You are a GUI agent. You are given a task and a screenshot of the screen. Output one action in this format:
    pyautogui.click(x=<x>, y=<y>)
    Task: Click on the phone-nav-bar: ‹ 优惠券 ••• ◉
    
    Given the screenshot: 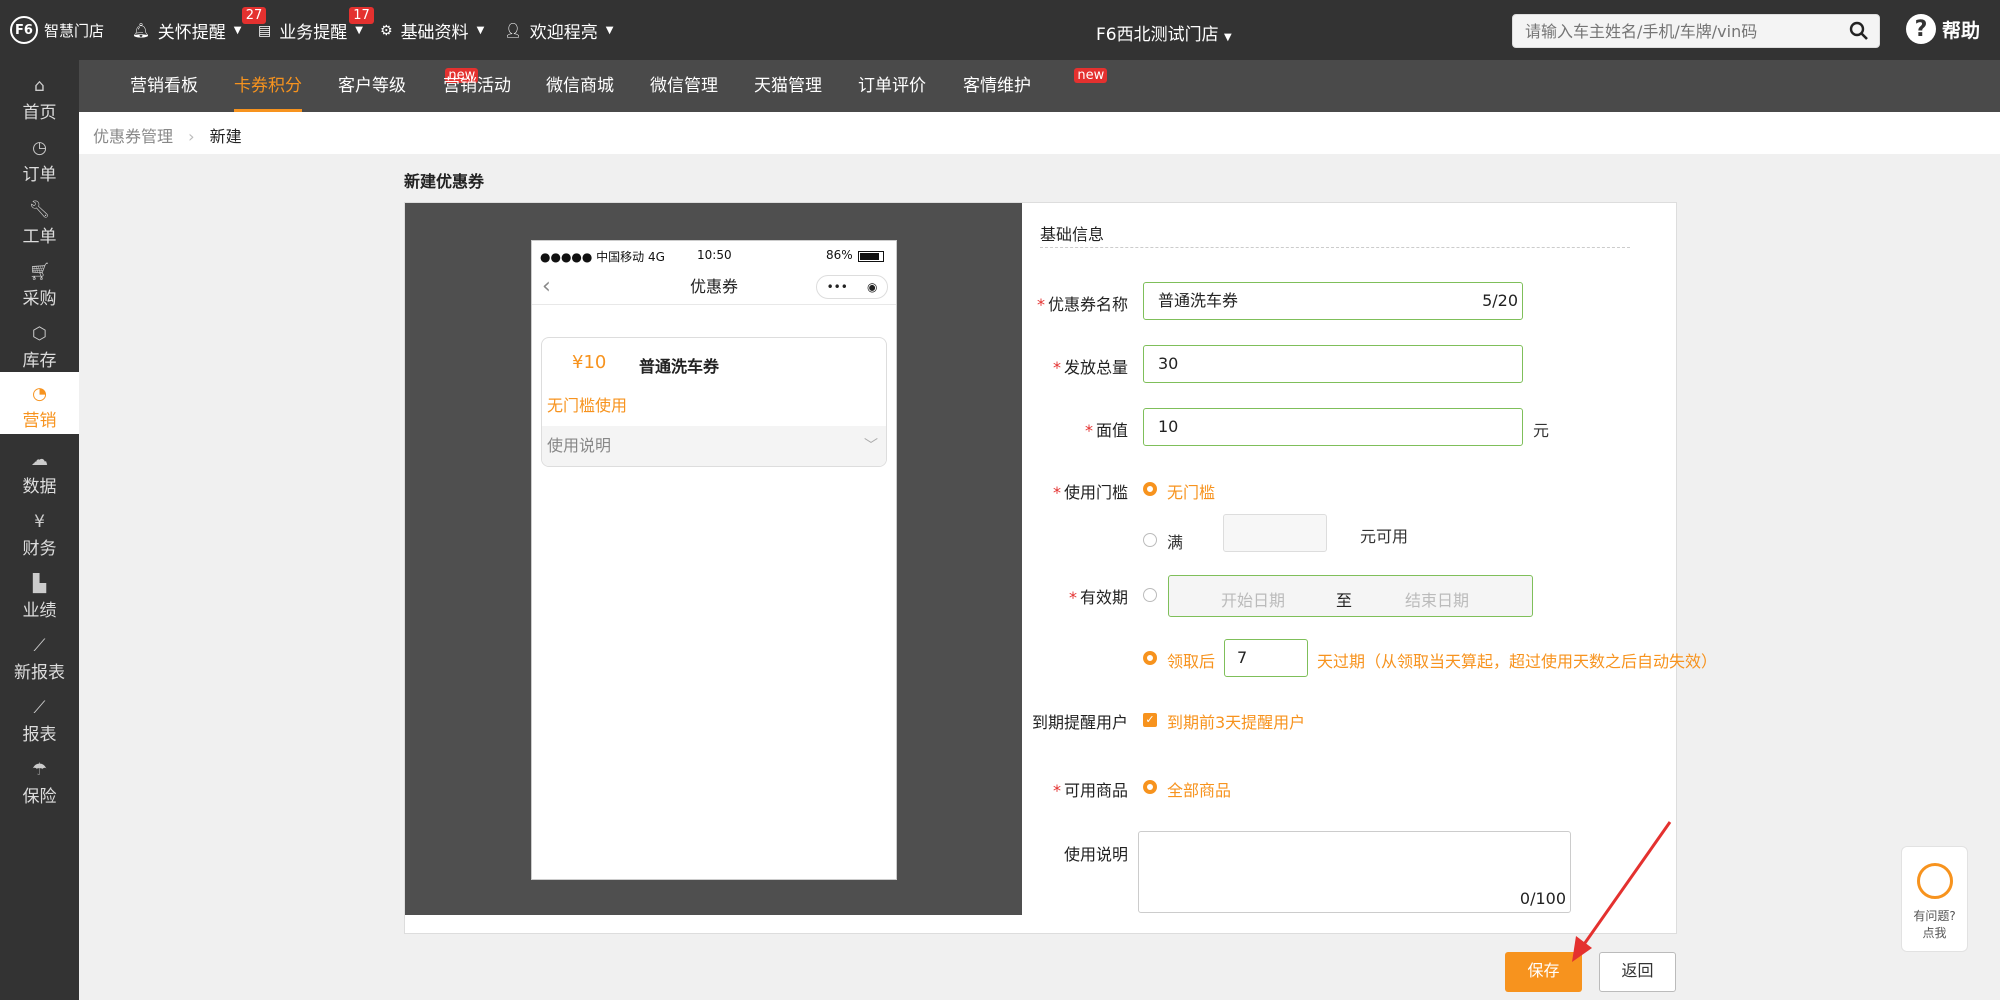 What is the action you would take?
    pyautogui.click(x=714, y=287)
    